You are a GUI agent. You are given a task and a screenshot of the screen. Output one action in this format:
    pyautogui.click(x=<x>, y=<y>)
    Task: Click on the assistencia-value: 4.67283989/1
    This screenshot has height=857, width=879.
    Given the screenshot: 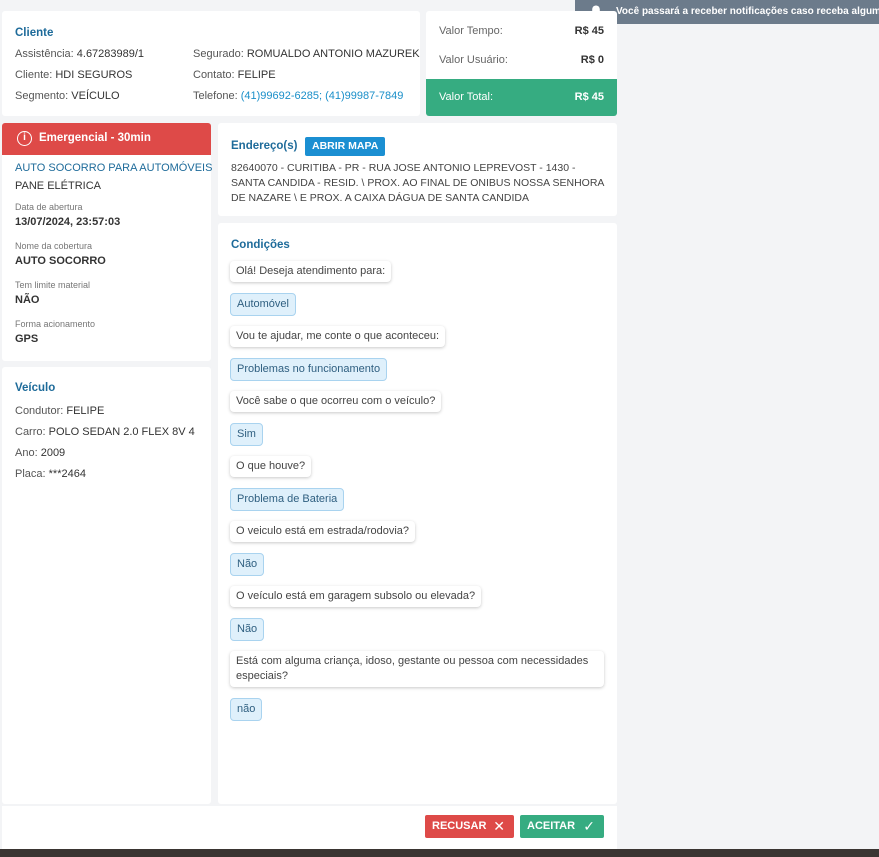 What is the action you would take?
    pyautogui.click(x=110, y=54)
    